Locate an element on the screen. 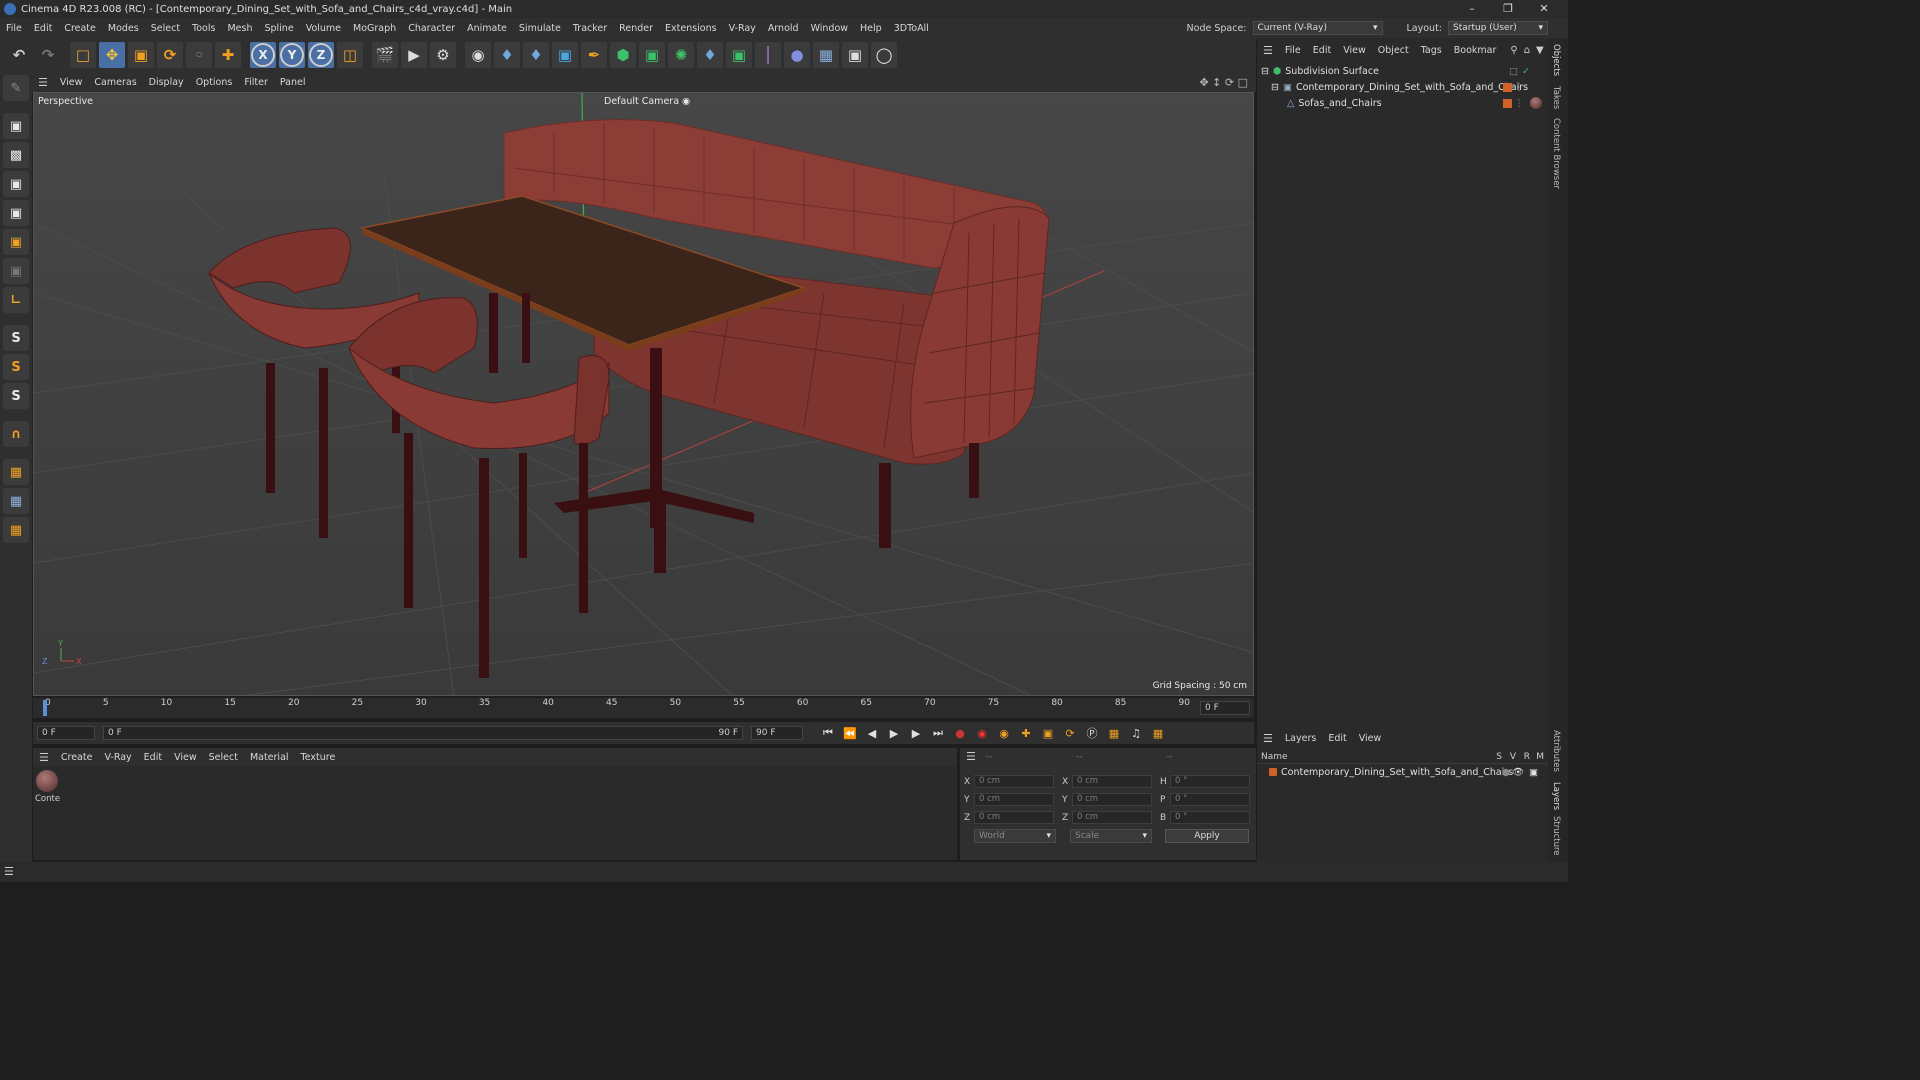 Image resolution: width=1920 pixels, height=1080 pixels. grid-lock-icon: ▦ is located at coordinates (16, 530).